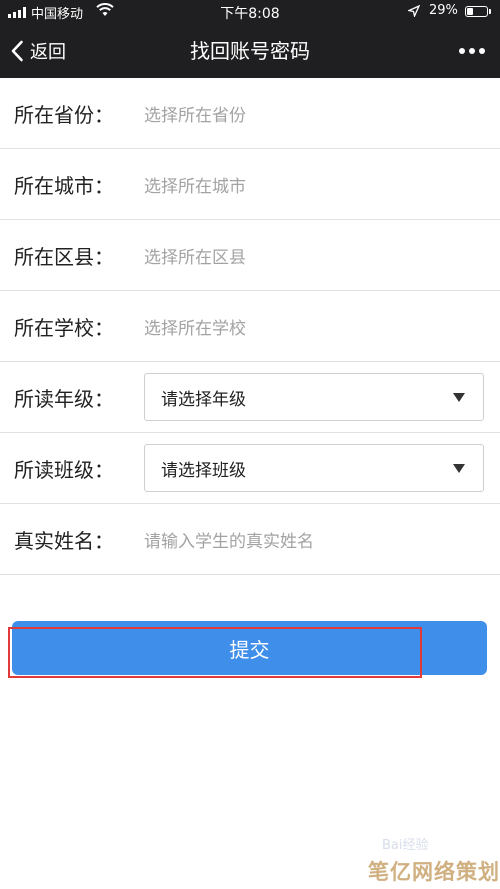  I want to click on grade-row: 所读年级： 请选择年级, so click(250, 397).